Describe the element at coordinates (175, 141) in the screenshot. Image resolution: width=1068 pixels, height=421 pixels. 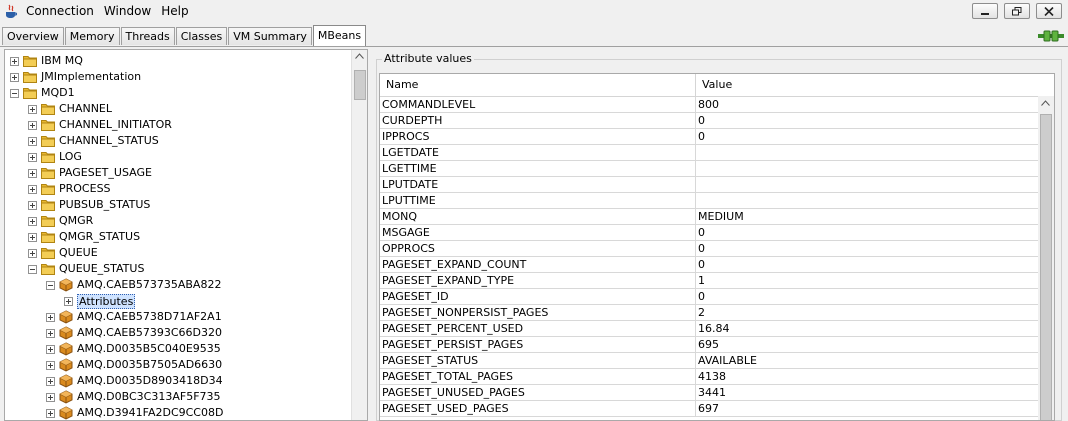
I see `tree-node: CHANNEL_STATUS` at that location.